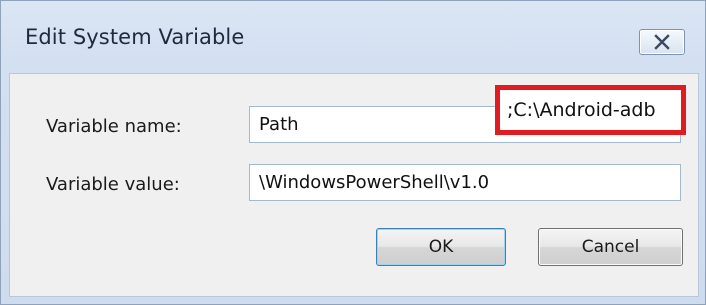 This screenshot has height=305, width=706. I want to click on close-button, so click(662, 42).